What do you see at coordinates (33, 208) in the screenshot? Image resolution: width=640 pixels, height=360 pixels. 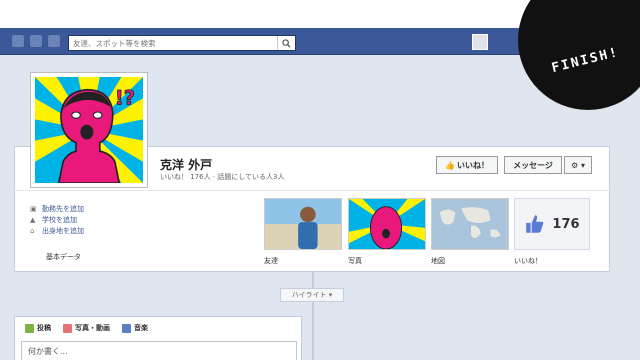 I see `briefcase-icon: ▣` at bounding box center [33, 208].